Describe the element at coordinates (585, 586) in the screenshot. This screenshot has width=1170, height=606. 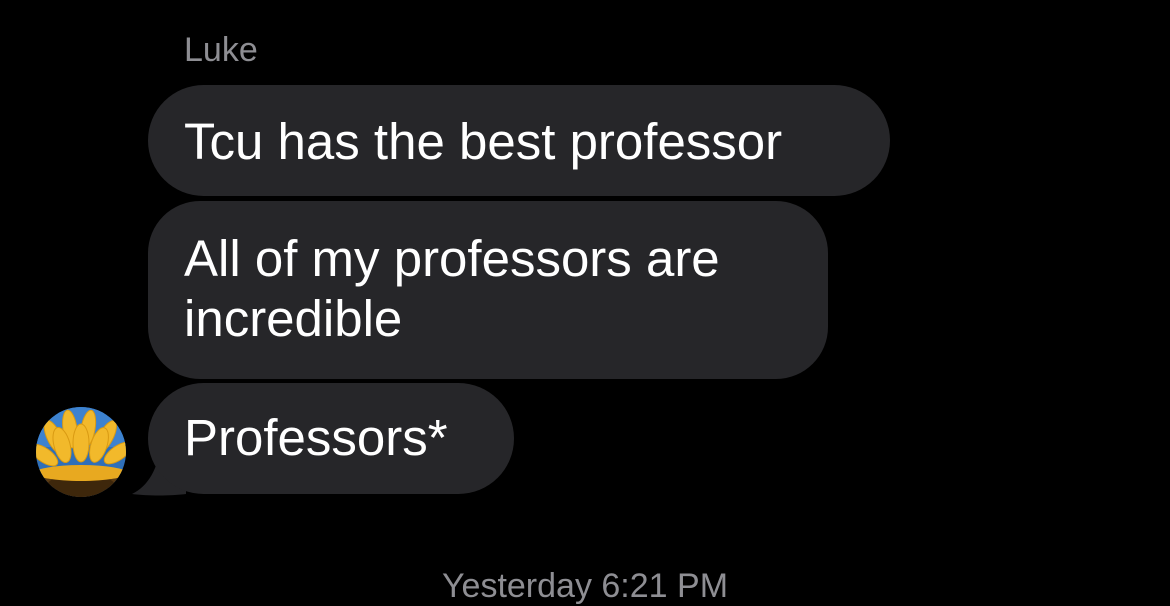
I see `timestamp: Yesterday 6:21 PM` at that location.